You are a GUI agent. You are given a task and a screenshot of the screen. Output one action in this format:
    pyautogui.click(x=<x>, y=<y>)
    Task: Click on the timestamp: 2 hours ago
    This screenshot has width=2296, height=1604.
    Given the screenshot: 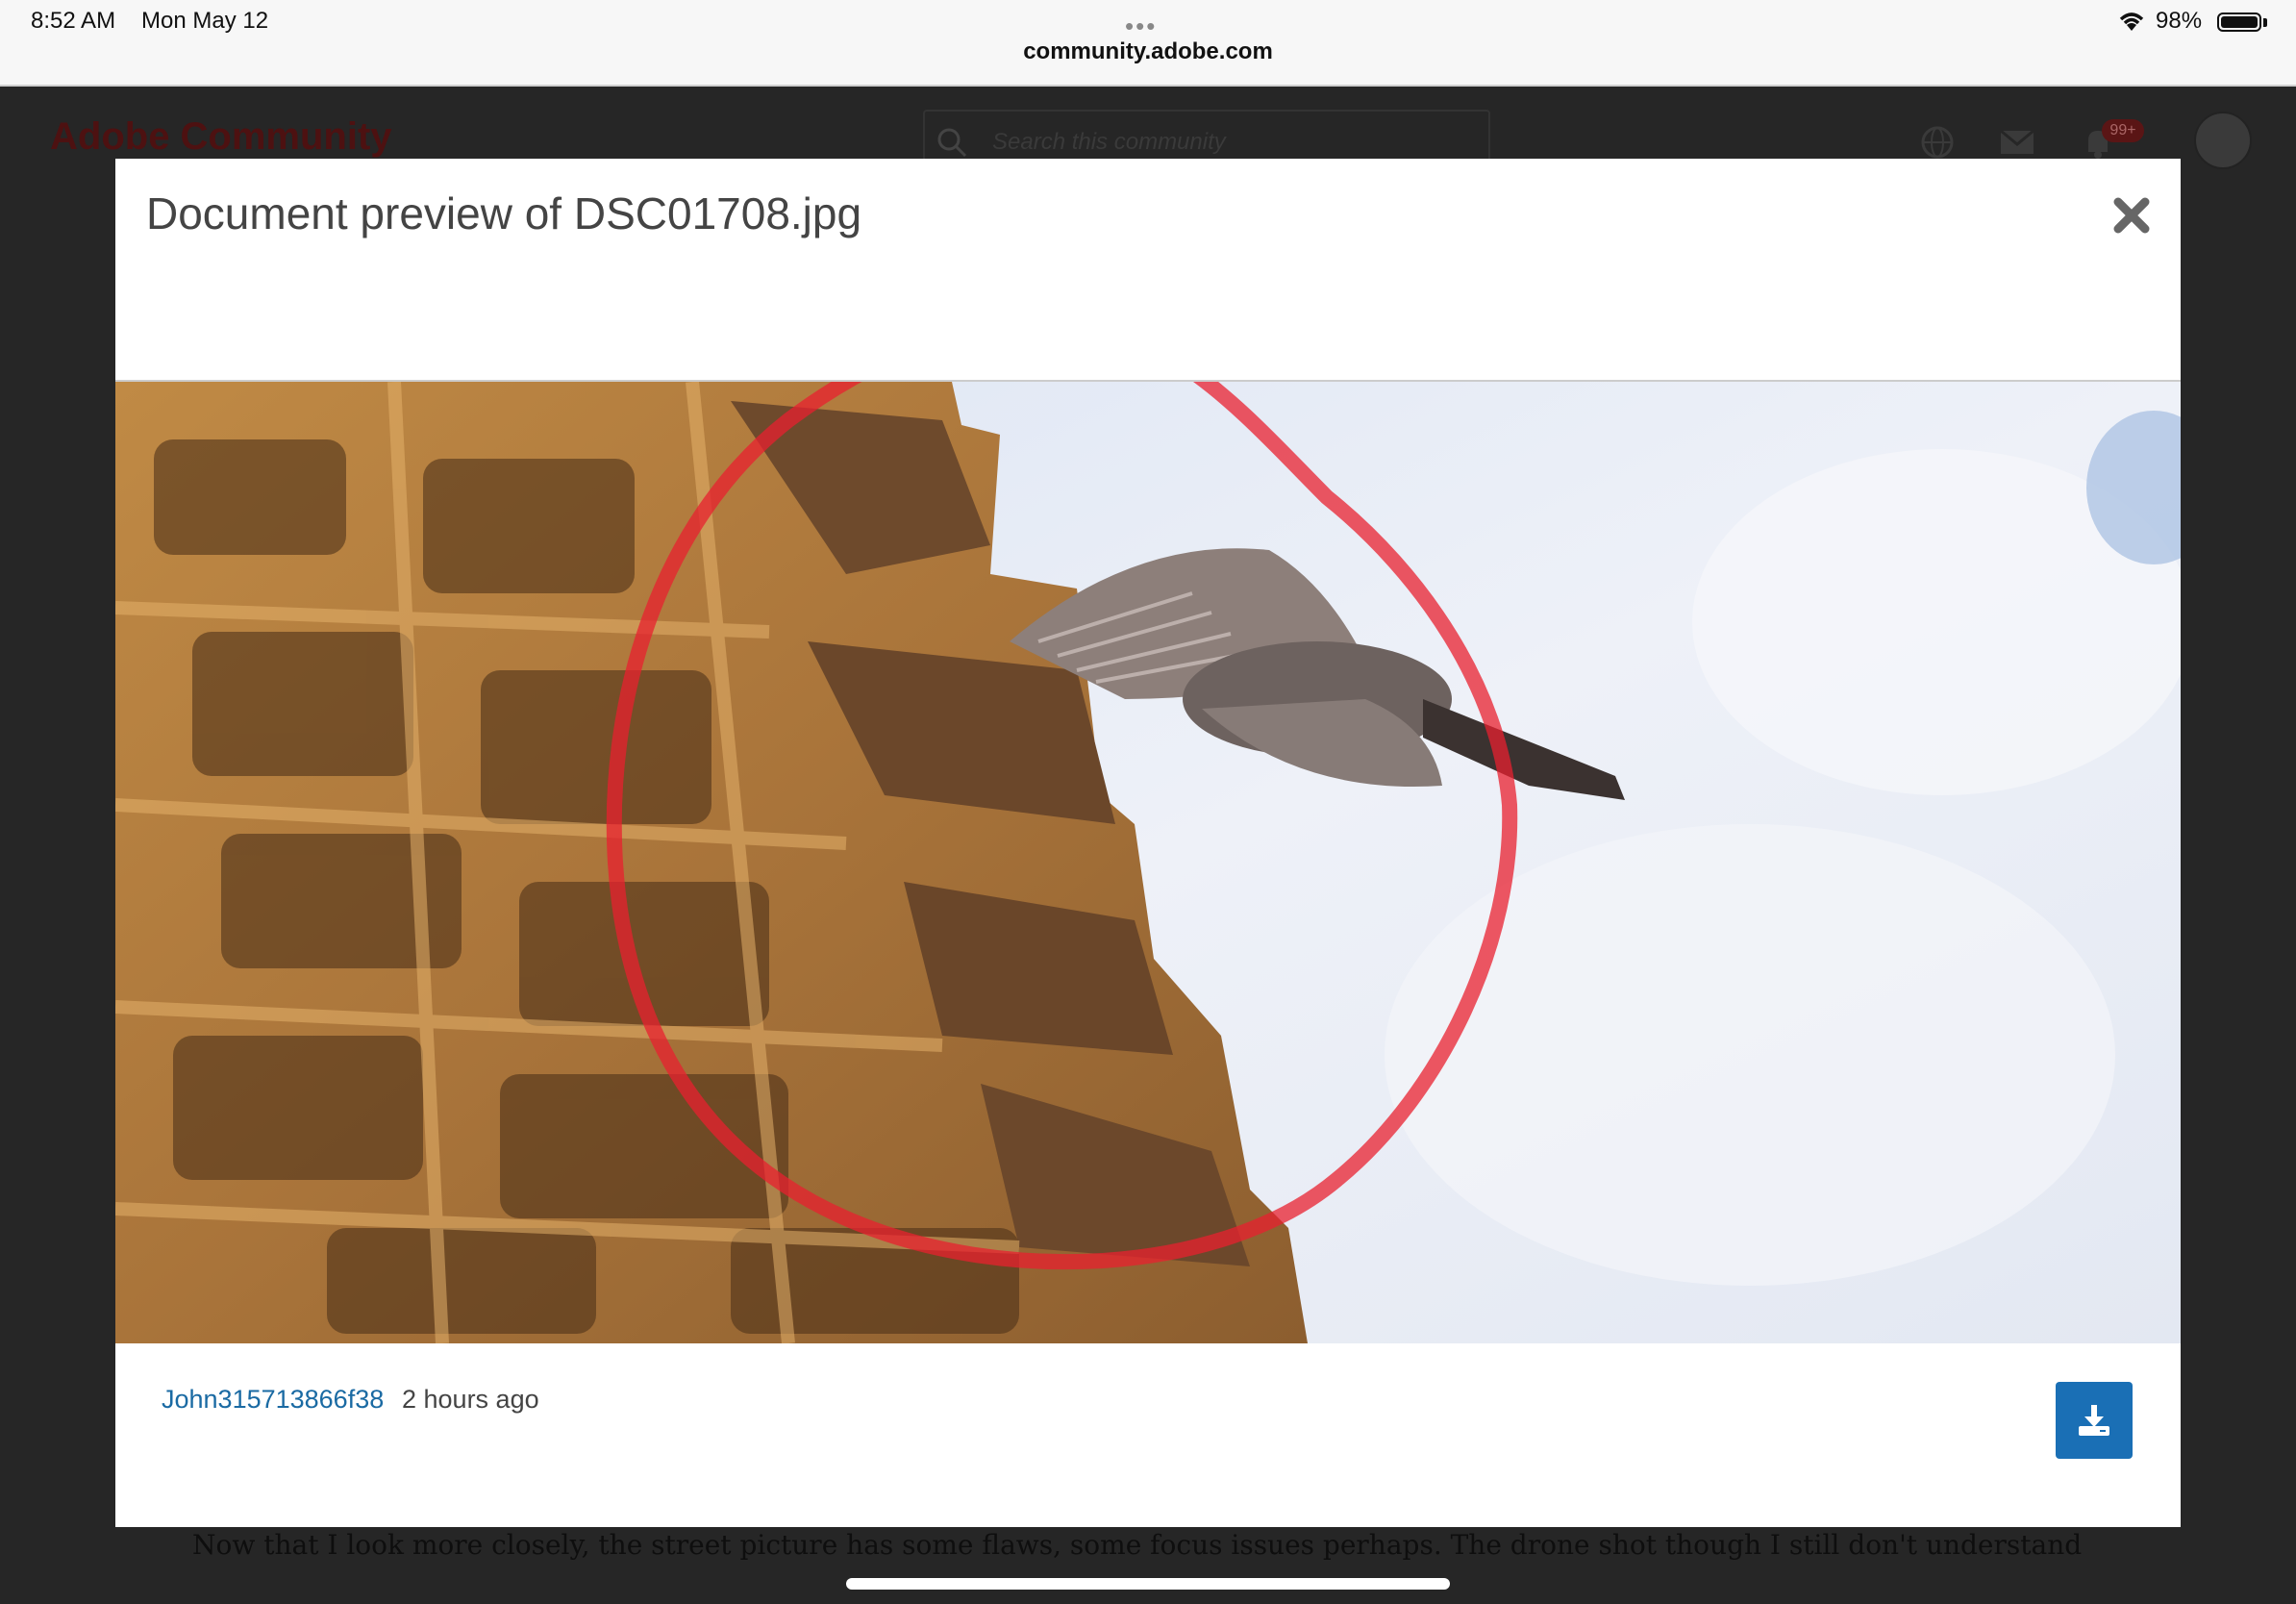 What is the action you would take?
    pyautogui.click(x=470, y=1399)
    